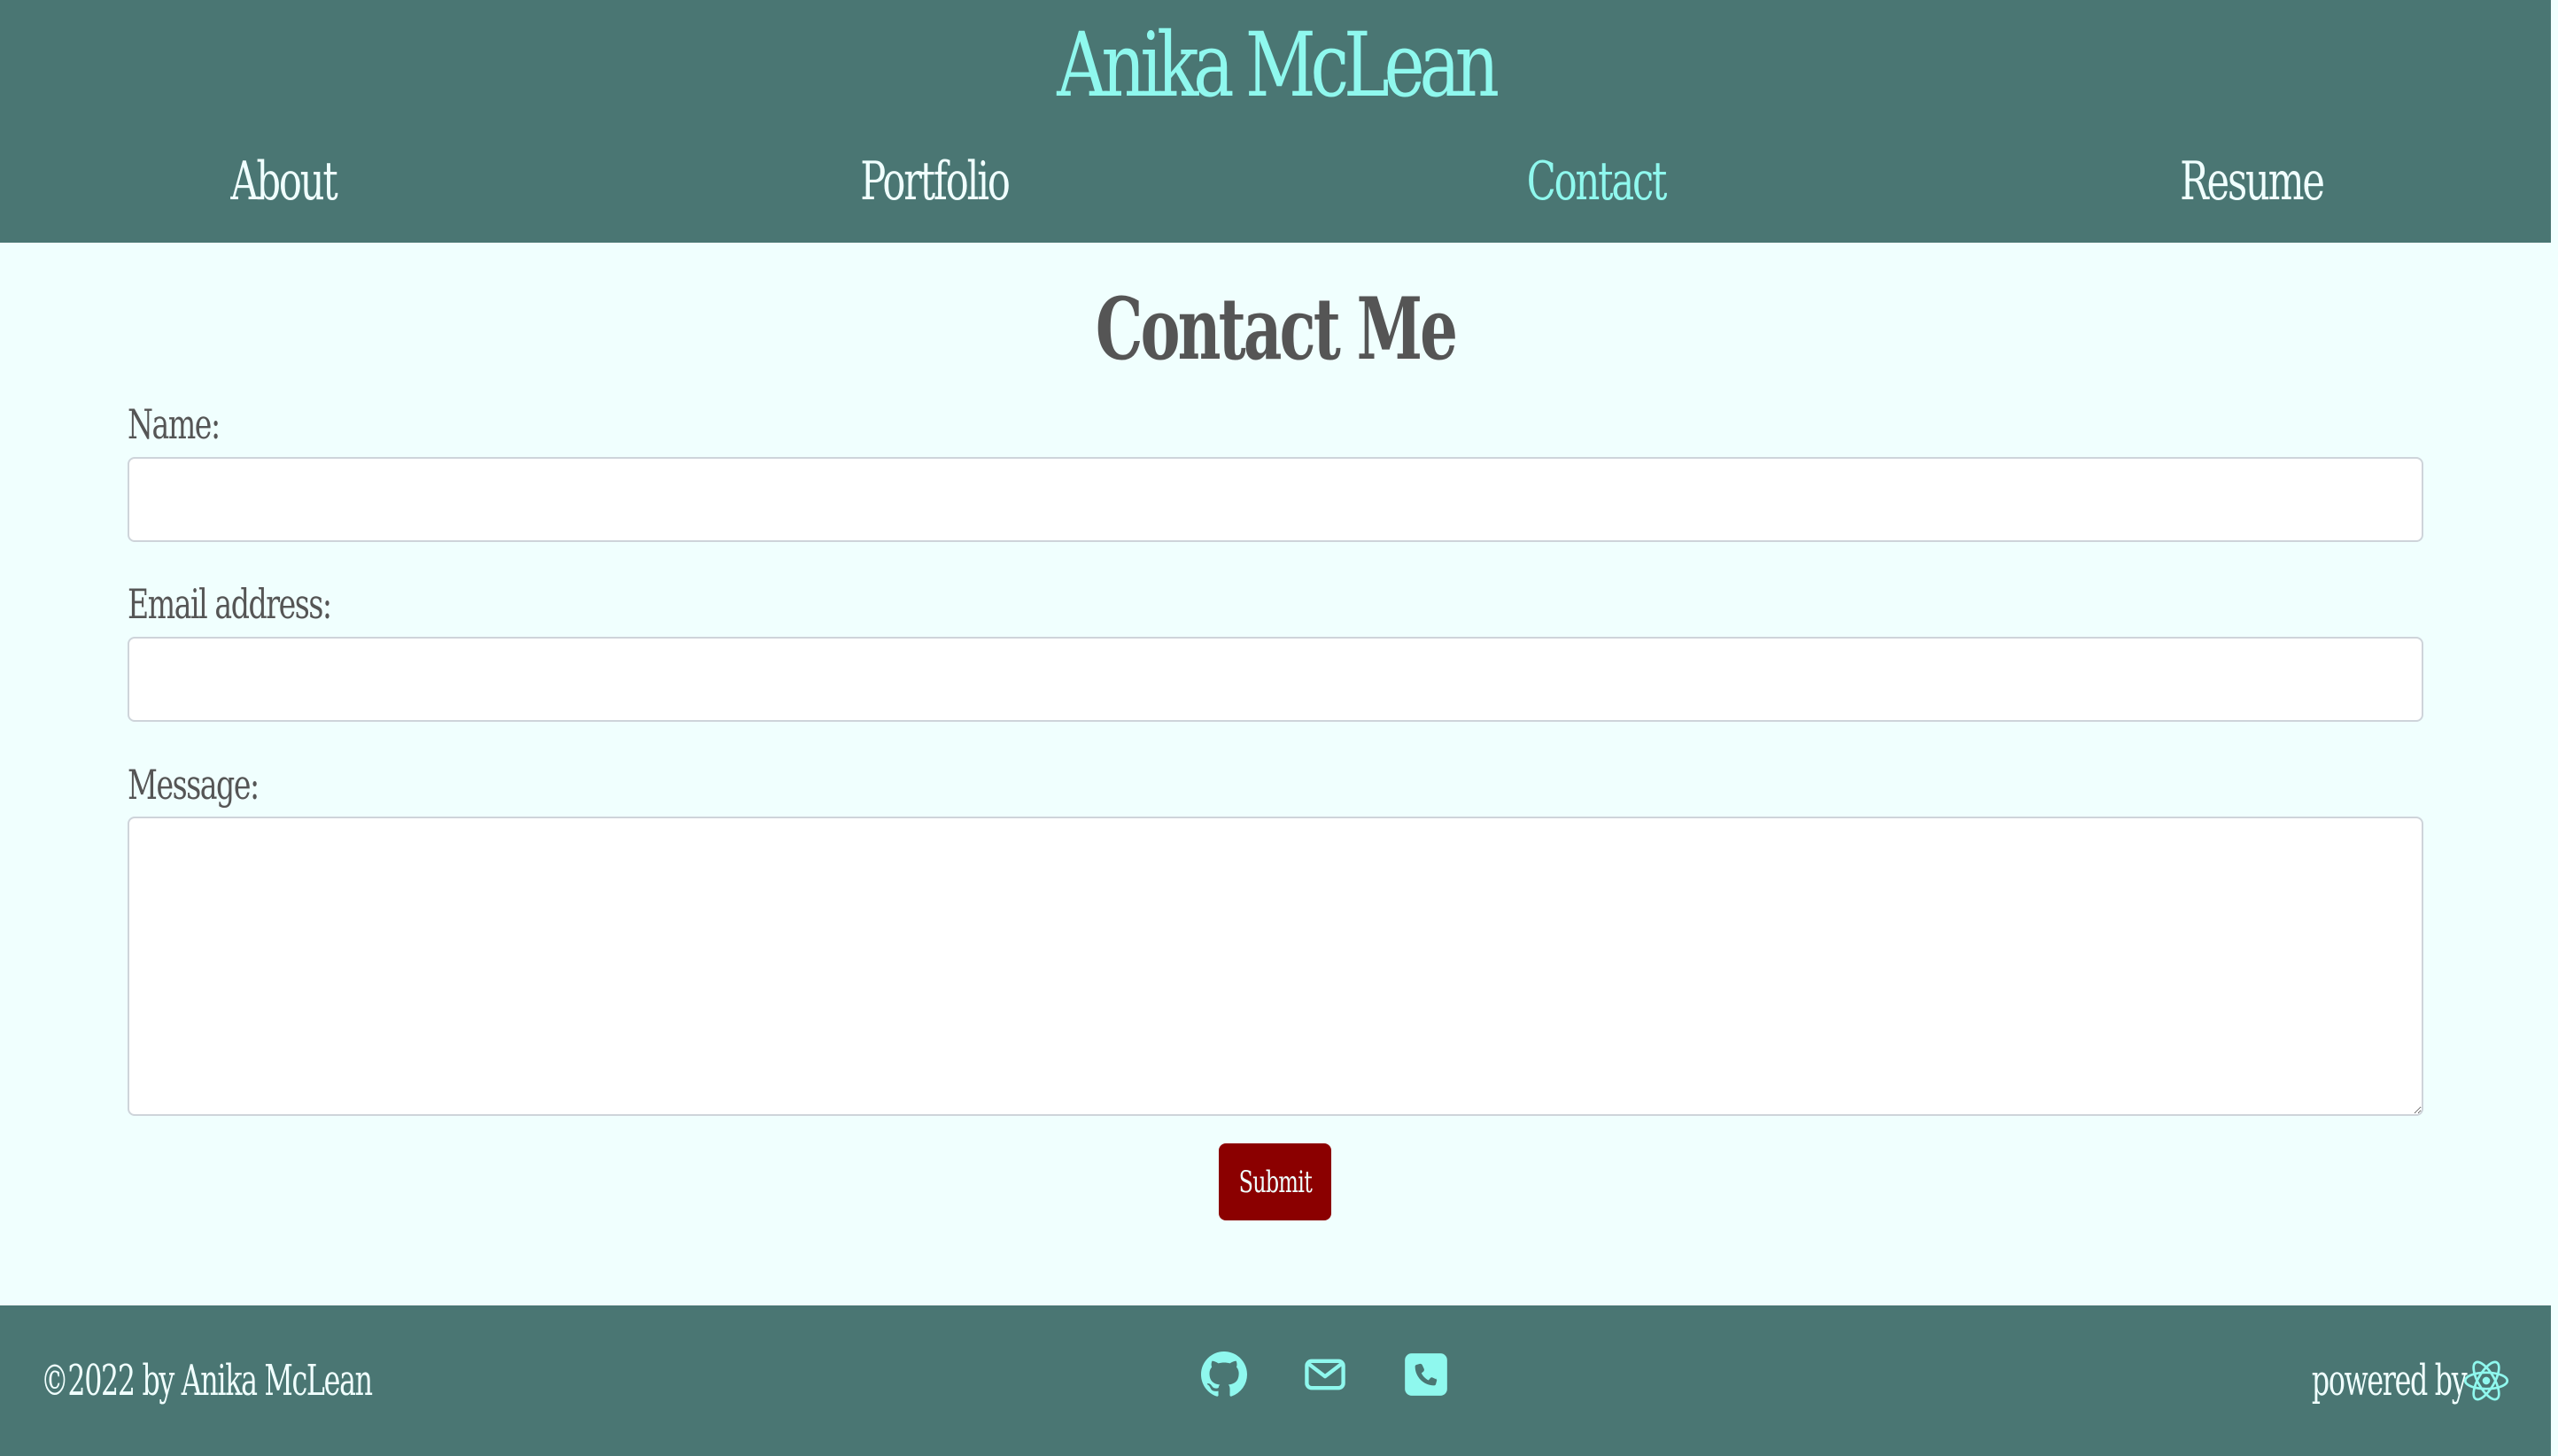 This screenshot has height=1456, width=2558. I want to click on main-nav: About Portfolio Contact Resume, so click(1275, 181).